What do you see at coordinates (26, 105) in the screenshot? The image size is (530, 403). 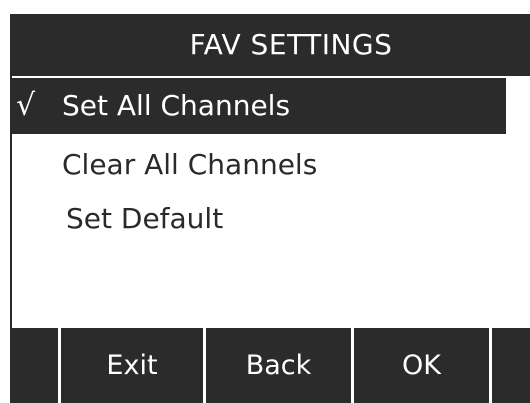 I see `checkmark-icon: √` at bounding box center [26, 105].